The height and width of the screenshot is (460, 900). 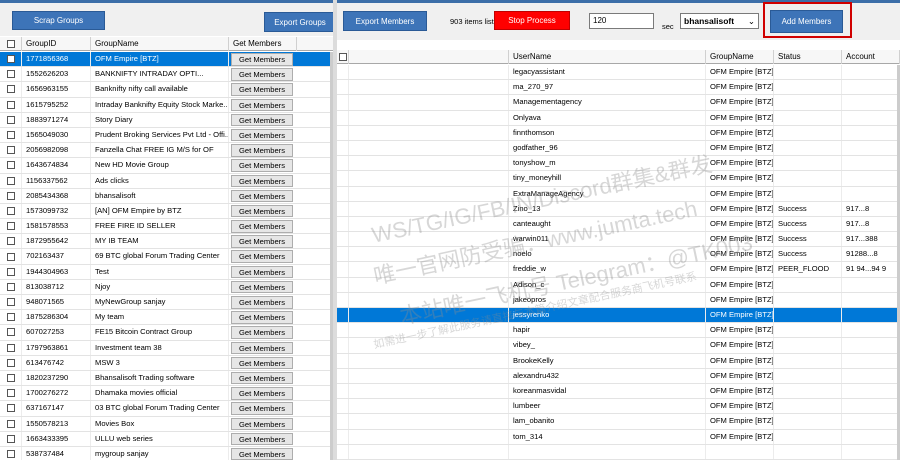 I want to click on table-row: 813038712 Njoy Get Members, so click(x=166, y=287).